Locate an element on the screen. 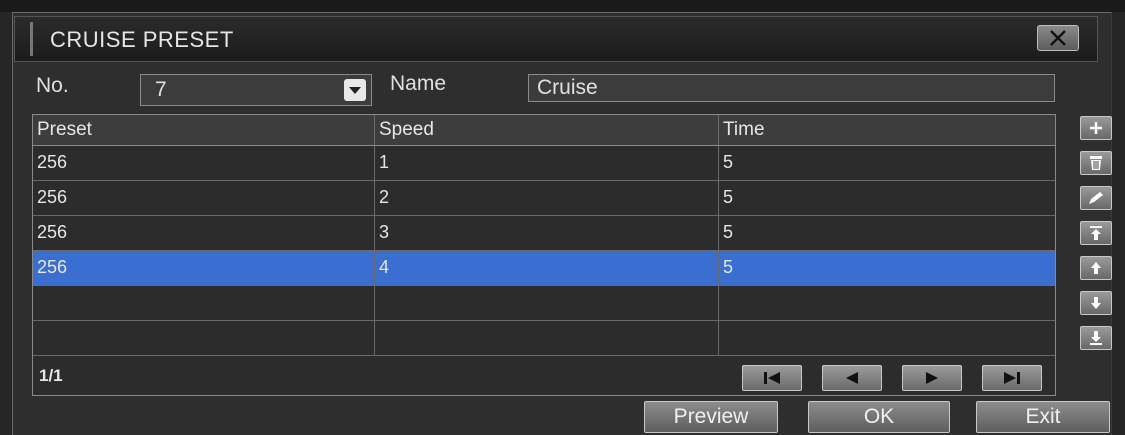 The width and height of the screenshot is (1125, 435). exit-button: Exit is located at coordinates (1043, 417).